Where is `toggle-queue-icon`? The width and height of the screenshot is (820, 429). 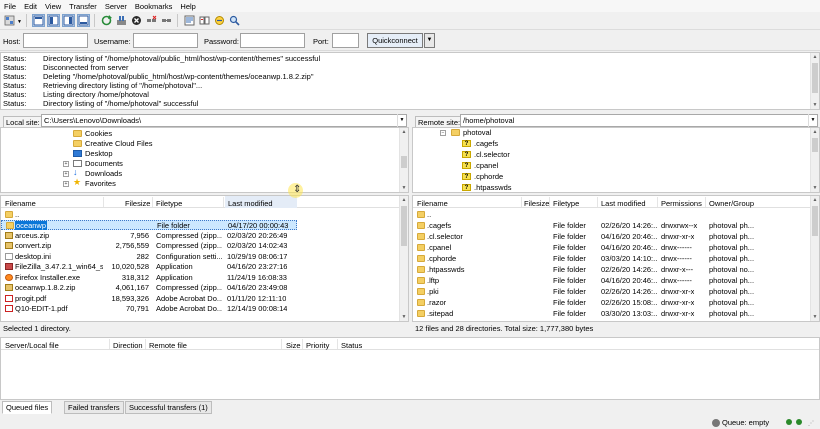
toggle-queue-icon is located at coordinates (83, 20).